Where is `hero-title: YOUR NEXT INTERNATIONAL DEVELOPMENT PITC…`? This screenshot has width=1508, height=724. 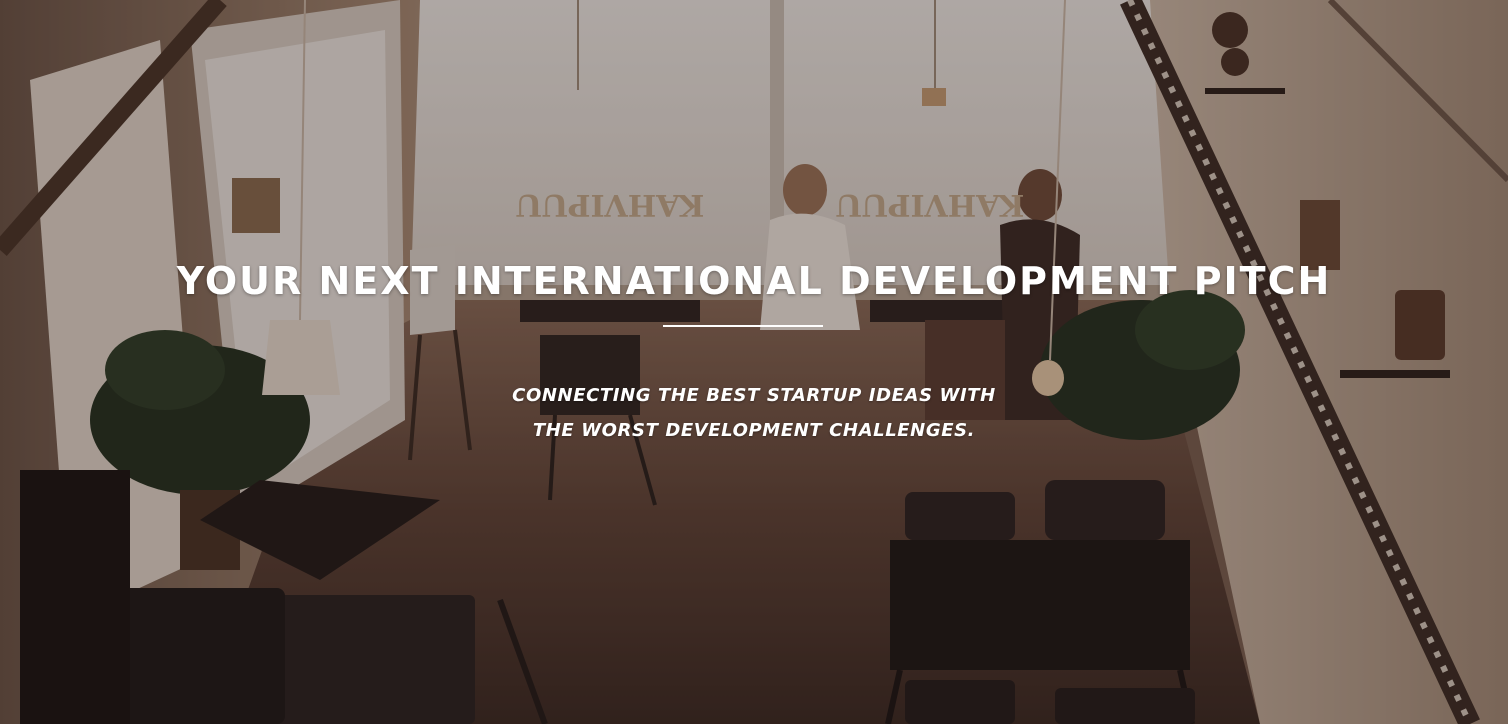 hero-title: YOUR NEXT INTERNATIONAL DEVELOPMENT PITC… is located at coordinates (754, 281).